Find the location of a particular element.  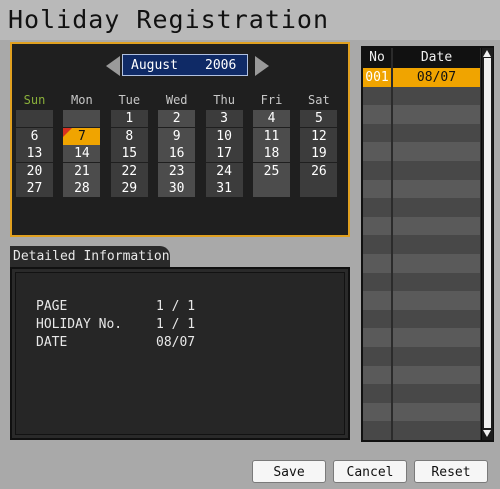

title-bar: Holiday Registration is located at coordinates (250, 20).